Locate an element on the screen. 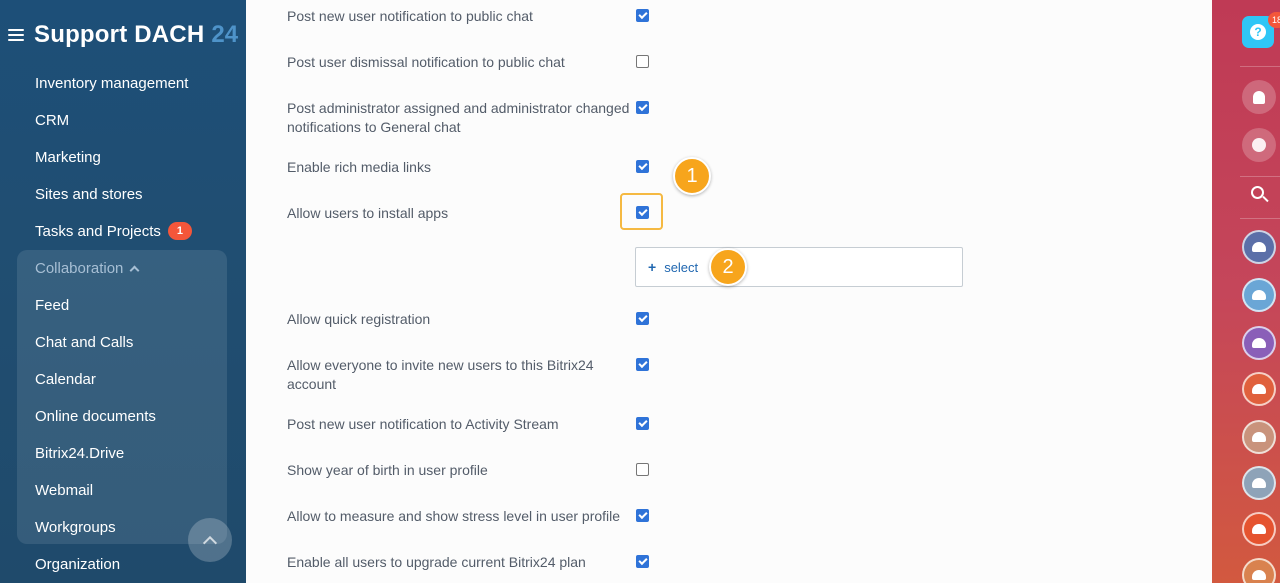  sidebar-item-label: Feed is located at coordinates (52, 305).